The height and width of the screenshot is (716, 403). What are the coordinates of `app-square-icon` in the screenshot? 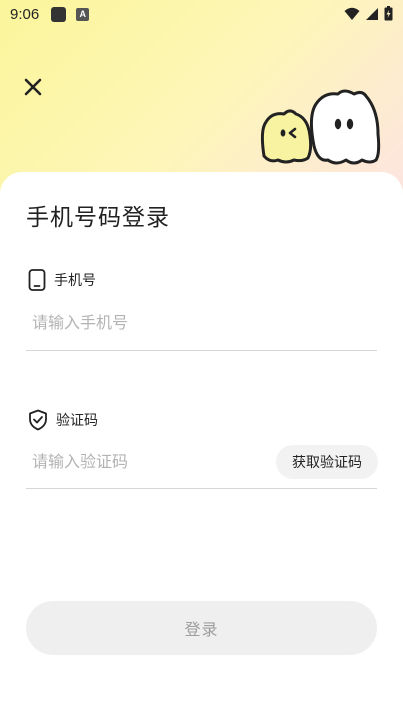 It's located at (59, 14).